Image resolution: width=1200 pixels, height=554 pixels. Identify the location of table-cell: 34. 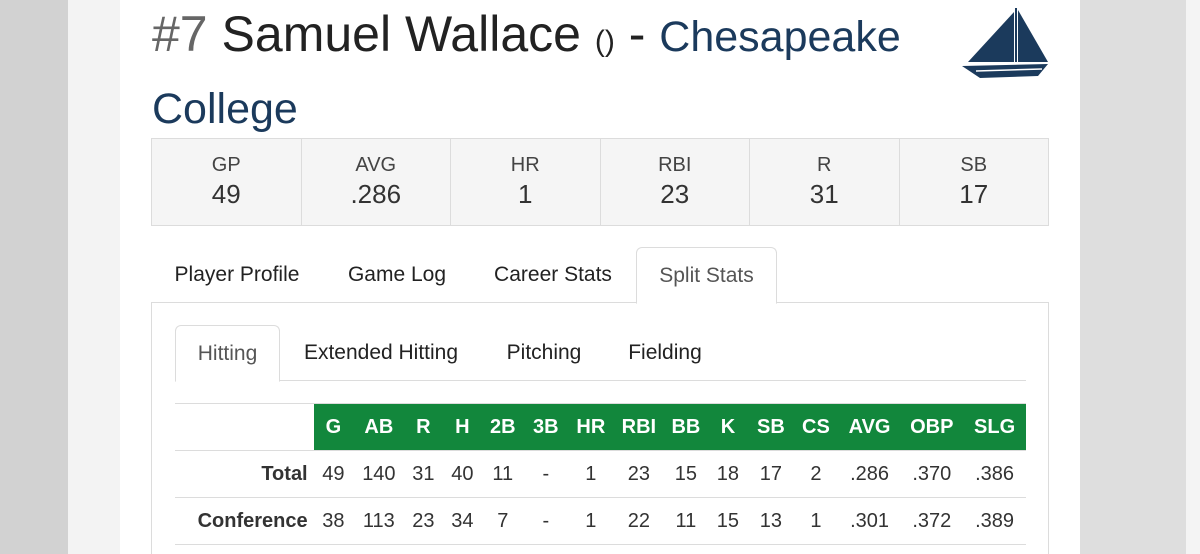
(462, 520).